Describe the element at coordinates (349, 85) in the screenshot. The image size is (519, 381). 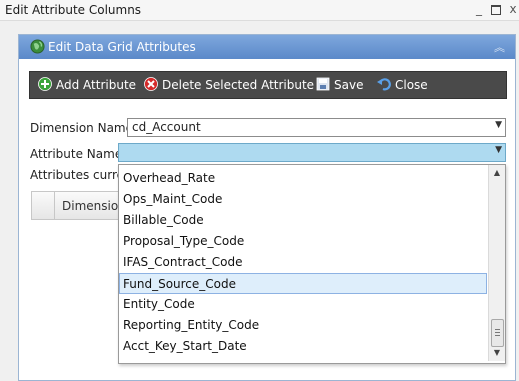
I see `save-label: Save` at that location.